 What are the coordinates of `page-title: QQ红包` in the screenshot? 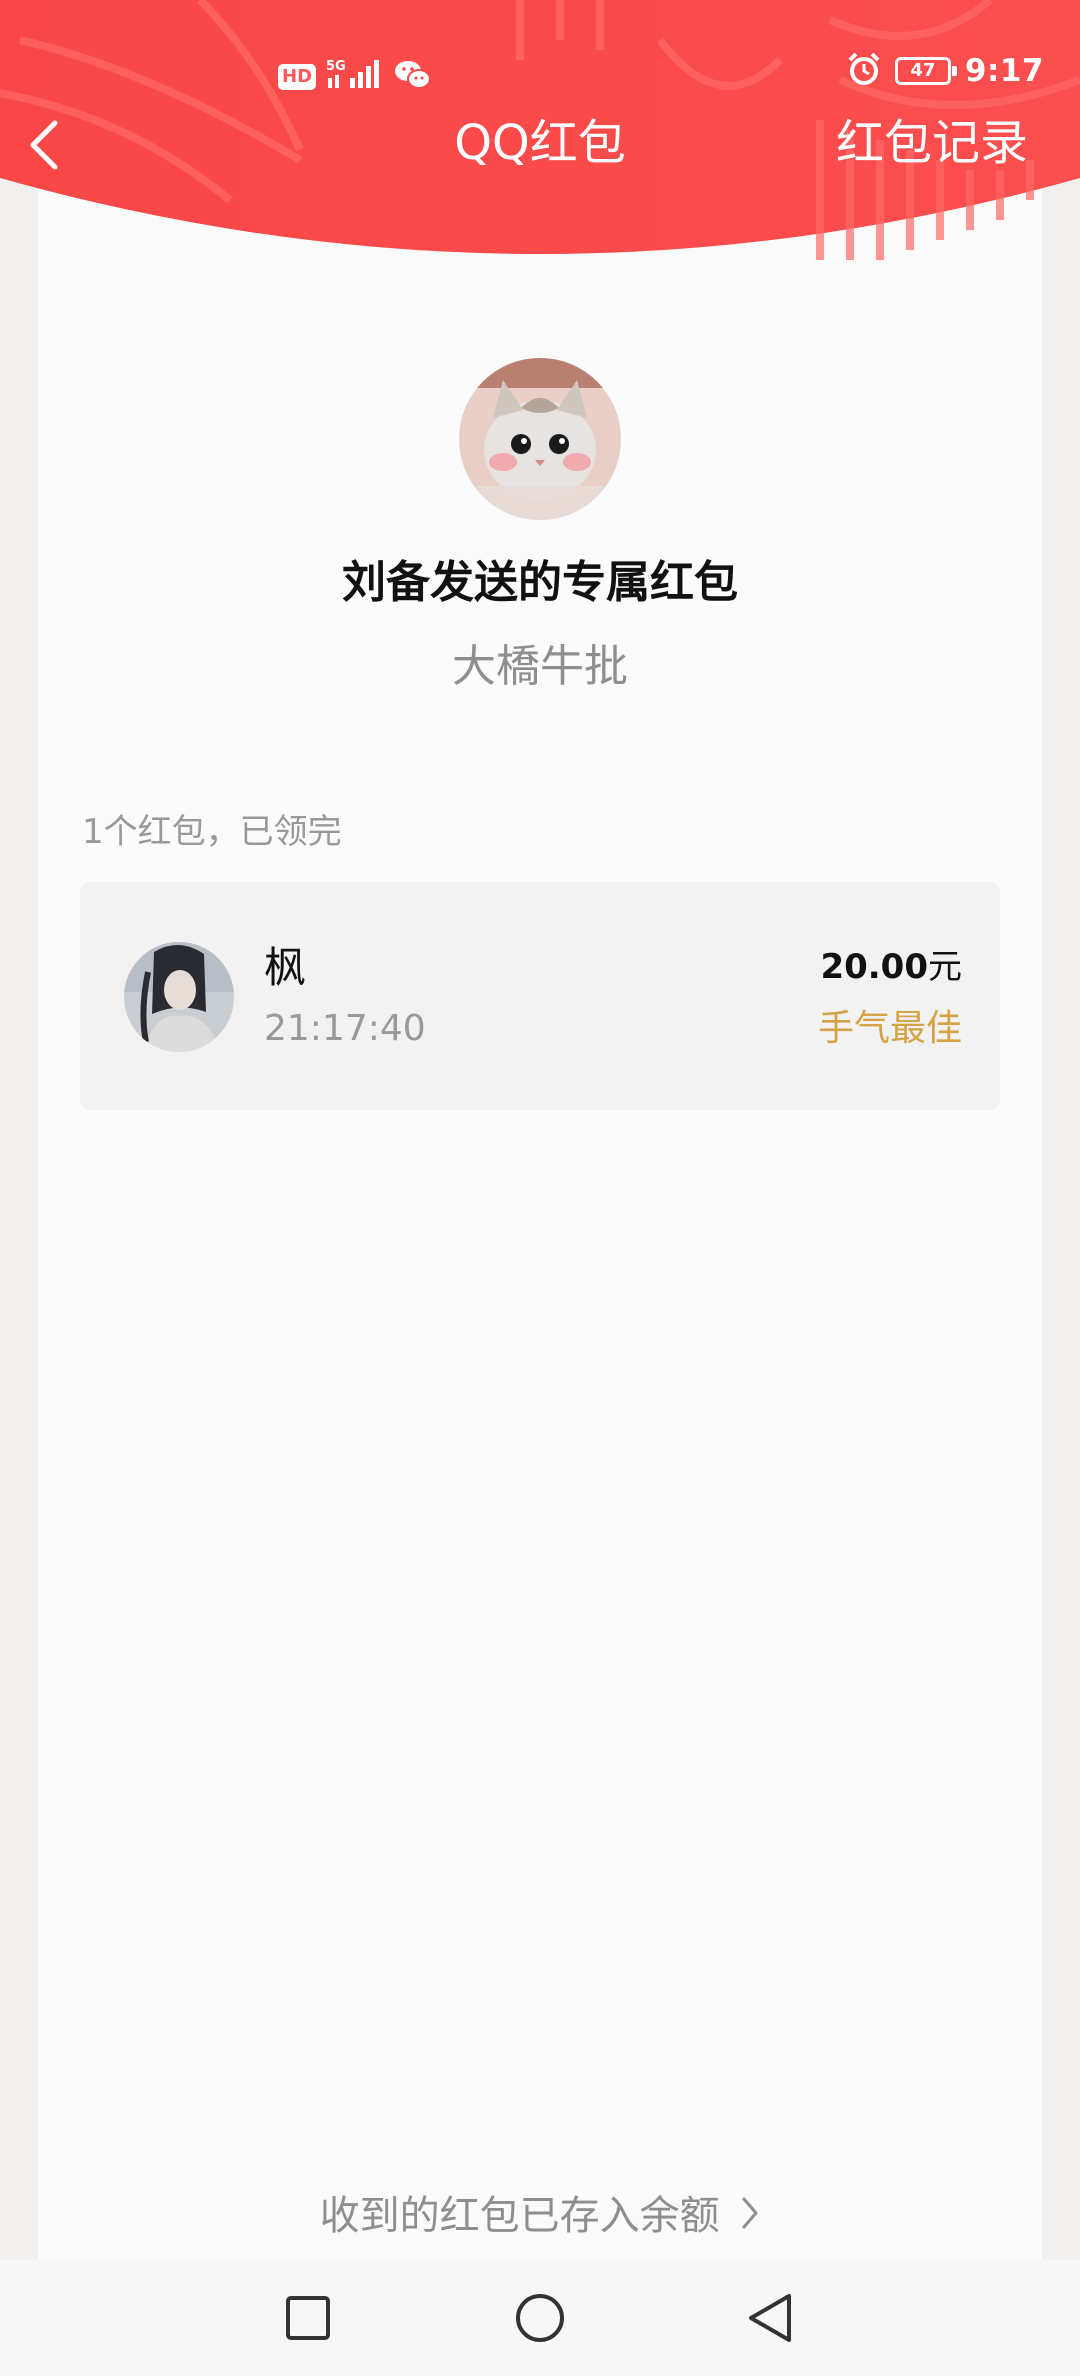 It's located at (540, 143).